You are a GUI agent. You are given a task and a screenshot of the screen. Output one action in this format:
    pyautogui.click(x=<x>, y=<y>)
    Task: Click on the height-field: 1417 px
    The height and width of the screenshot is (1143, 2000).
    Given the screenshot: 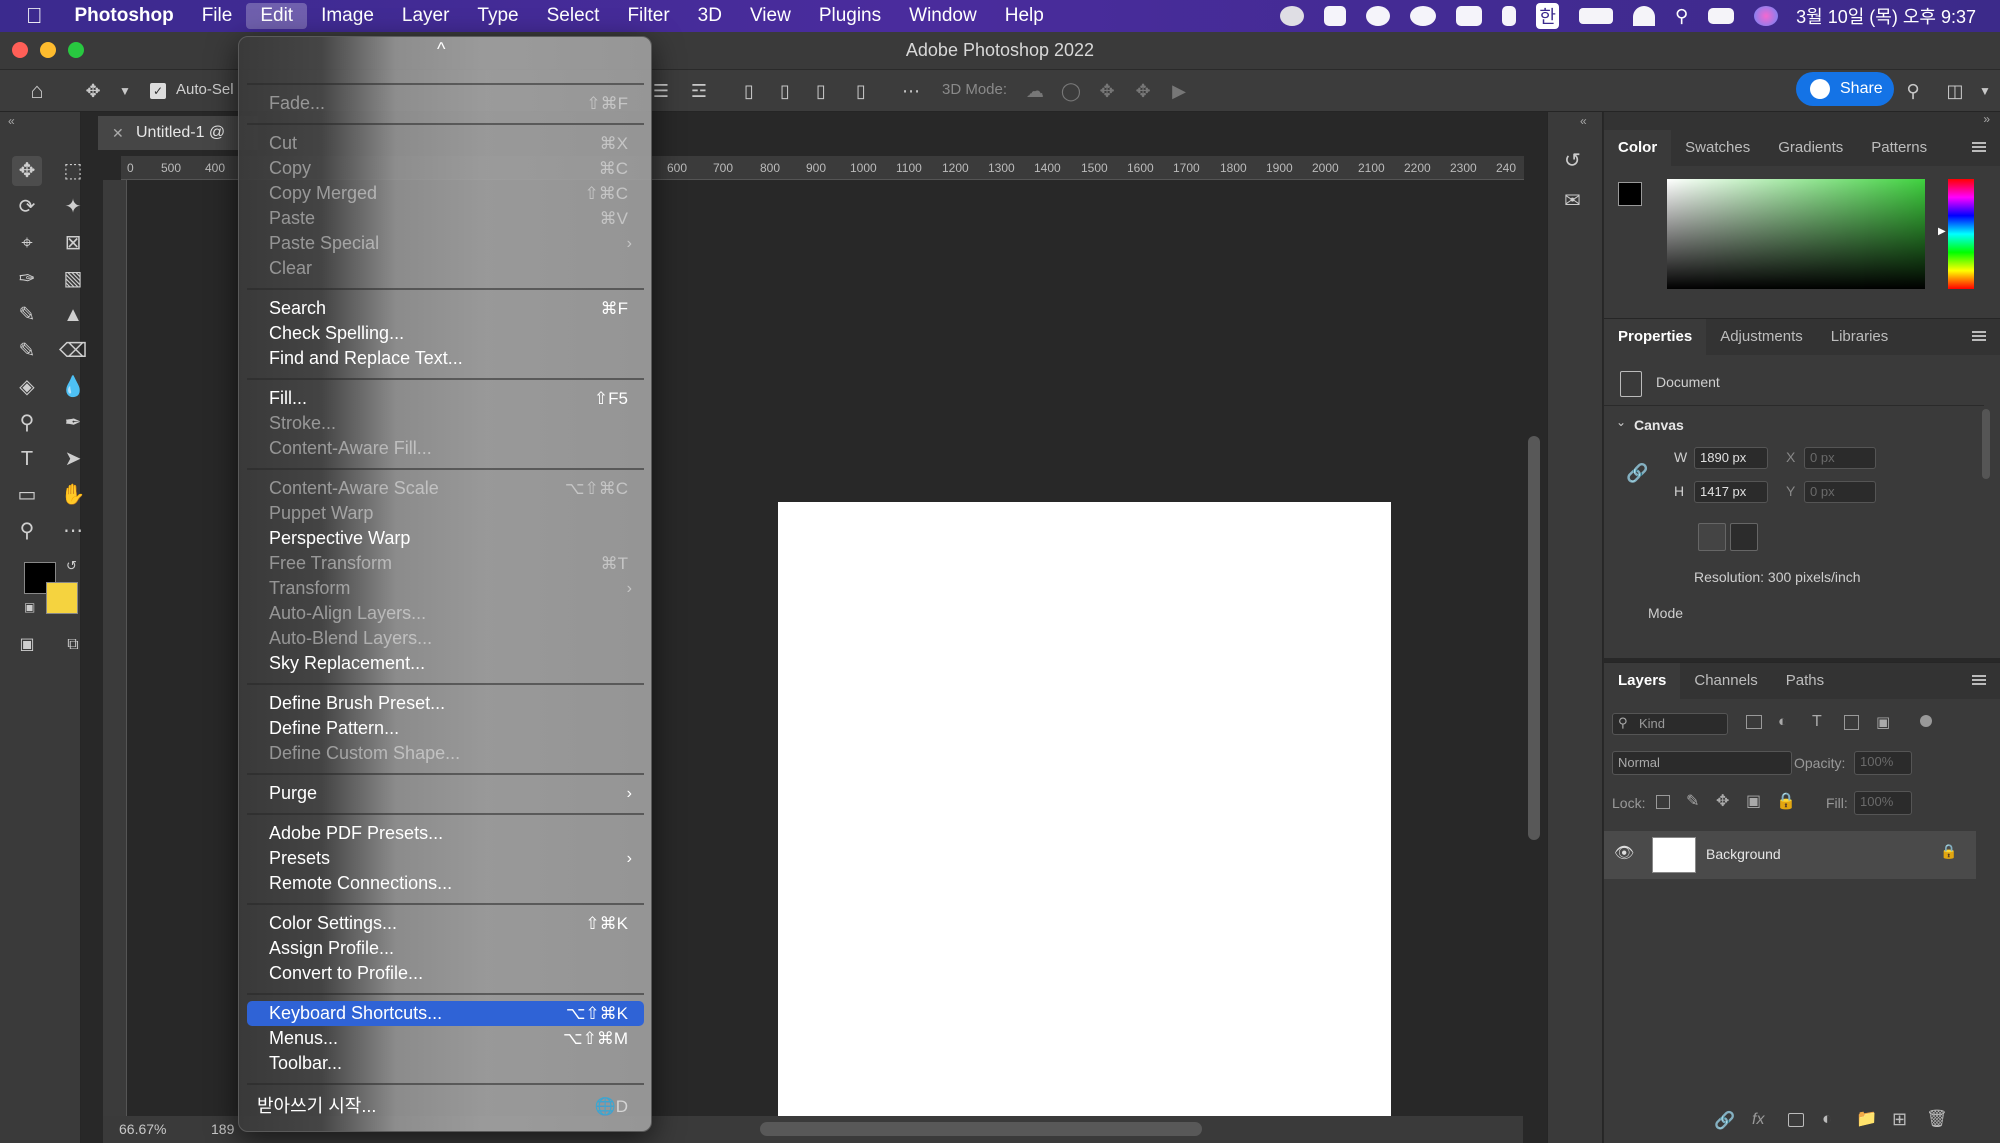 What is the action you would take?
    pyautogui.click(x=1731, y=492)
    